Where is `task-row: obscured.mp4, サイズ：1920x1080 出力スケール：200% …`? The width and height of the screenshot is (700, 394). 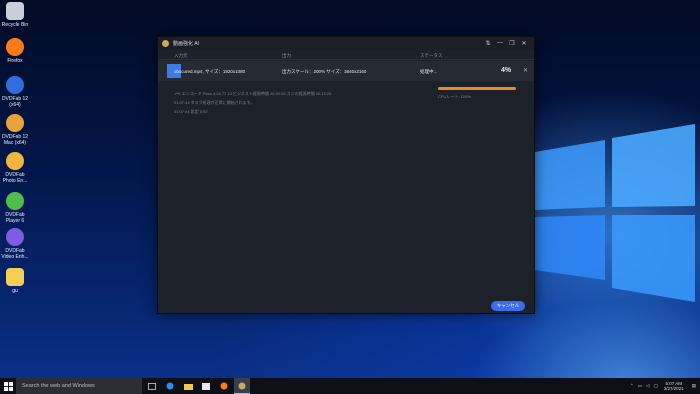 task-row: obscured.mp4, サイズ：1920x1080 出力スケール：200% … is located at coordinates (346, 71).